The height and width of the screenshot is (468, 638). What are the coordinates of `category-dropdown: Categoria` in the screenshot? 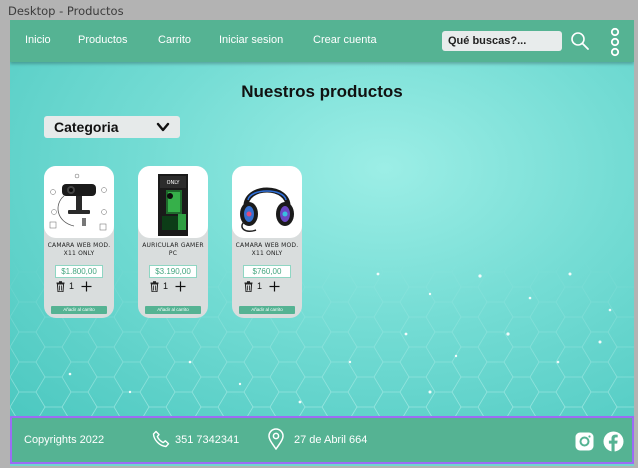 It's located at (112, 127).